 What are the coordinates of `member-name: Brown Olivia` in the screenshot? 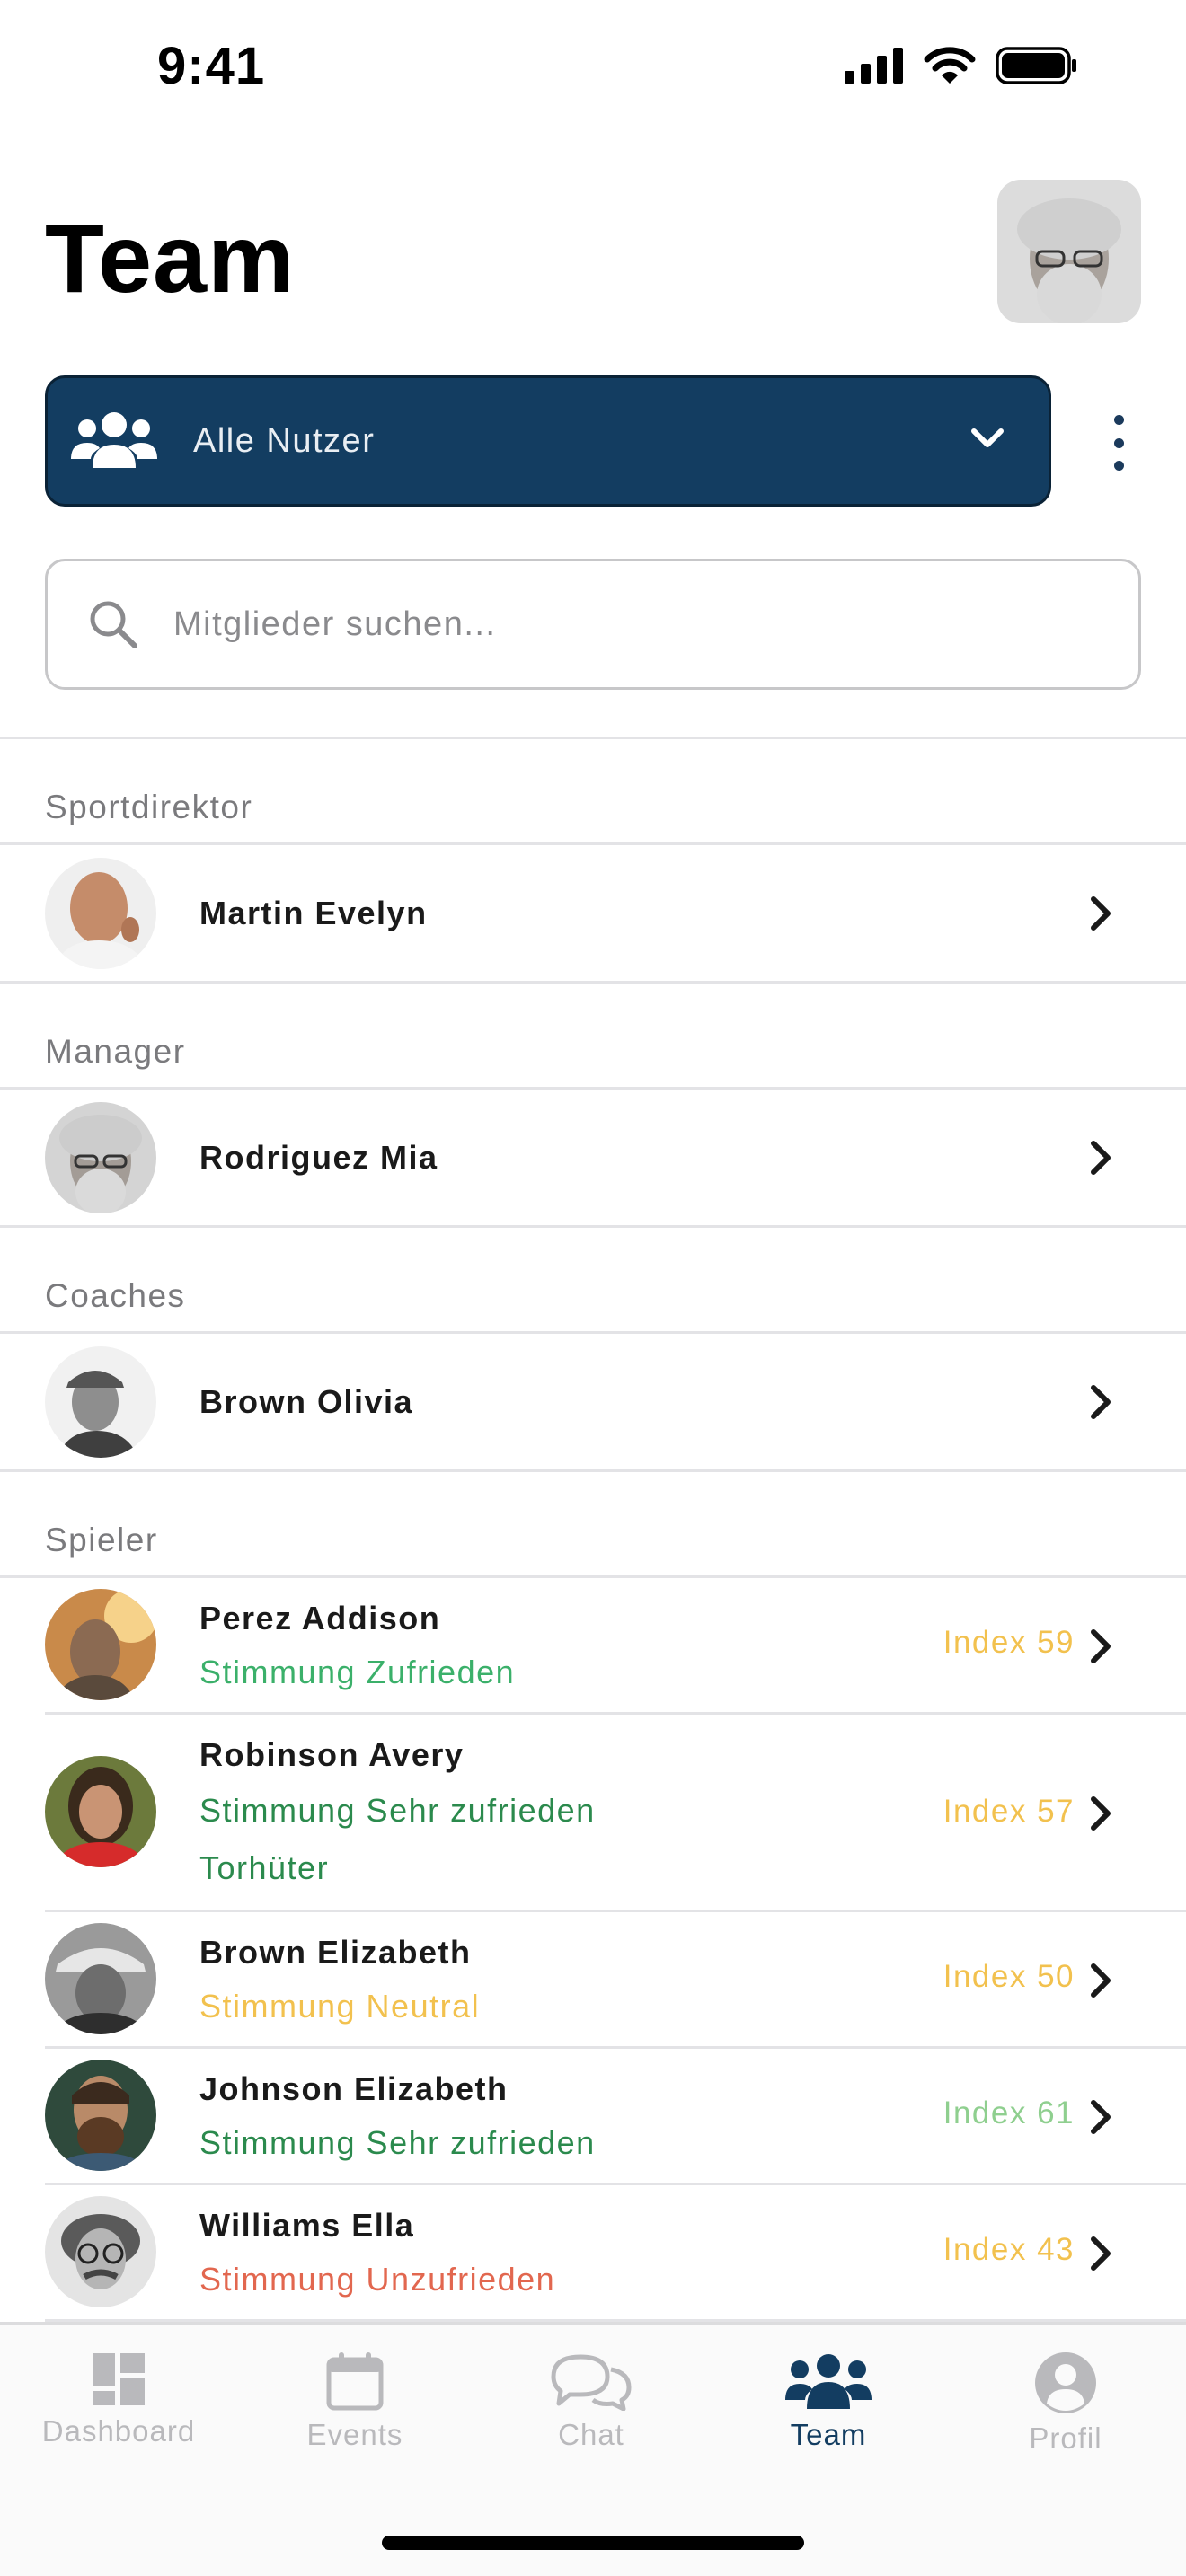 It's located at (306, 1401).